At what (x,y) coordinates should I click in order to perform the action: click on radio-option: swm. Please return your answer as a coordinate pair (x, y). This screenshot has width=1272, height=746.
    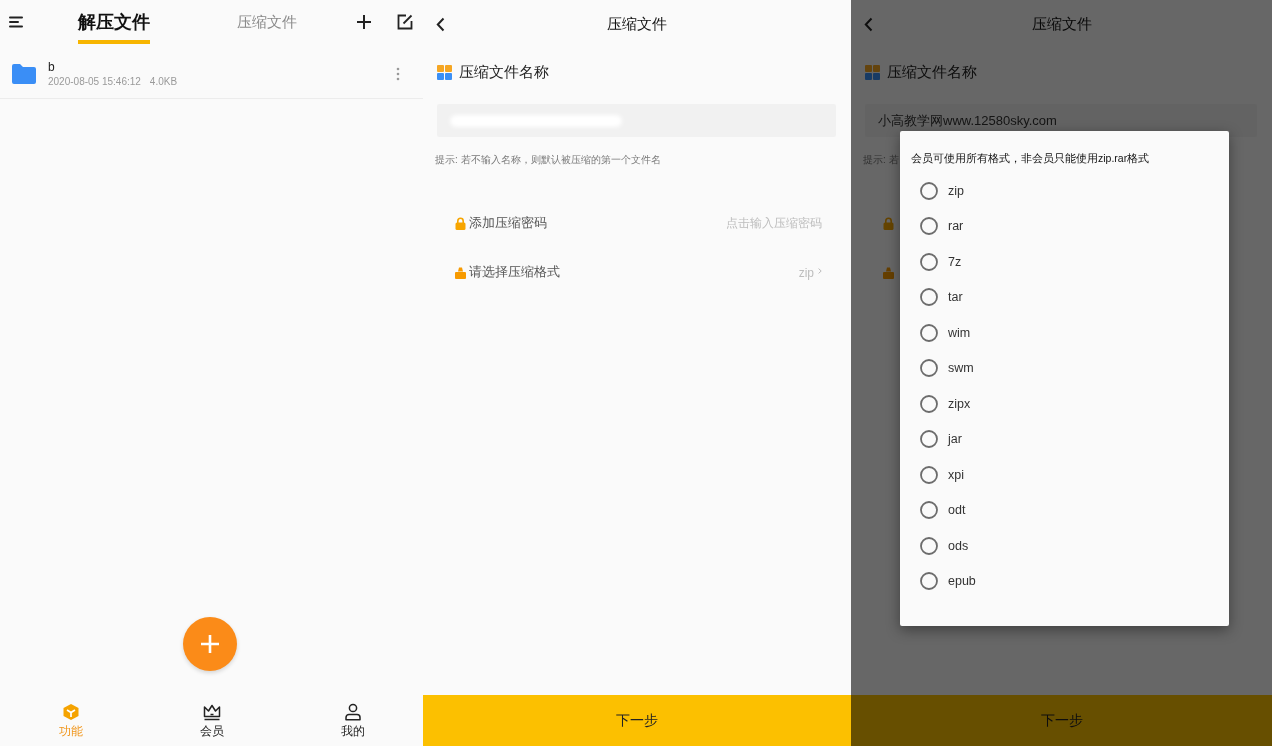
    Looking at the image, I should click on (942, 368).